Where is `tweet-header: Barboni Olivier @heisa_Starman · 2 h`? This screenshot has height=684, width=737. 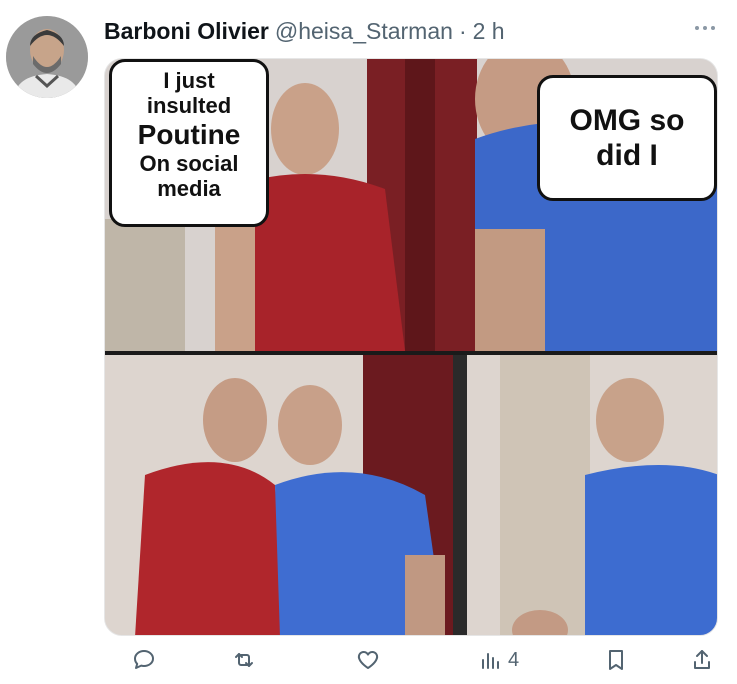
tweet-header: Barboni Olivier @heisa_Starman · 2 h is located at coordinates (304, 33).